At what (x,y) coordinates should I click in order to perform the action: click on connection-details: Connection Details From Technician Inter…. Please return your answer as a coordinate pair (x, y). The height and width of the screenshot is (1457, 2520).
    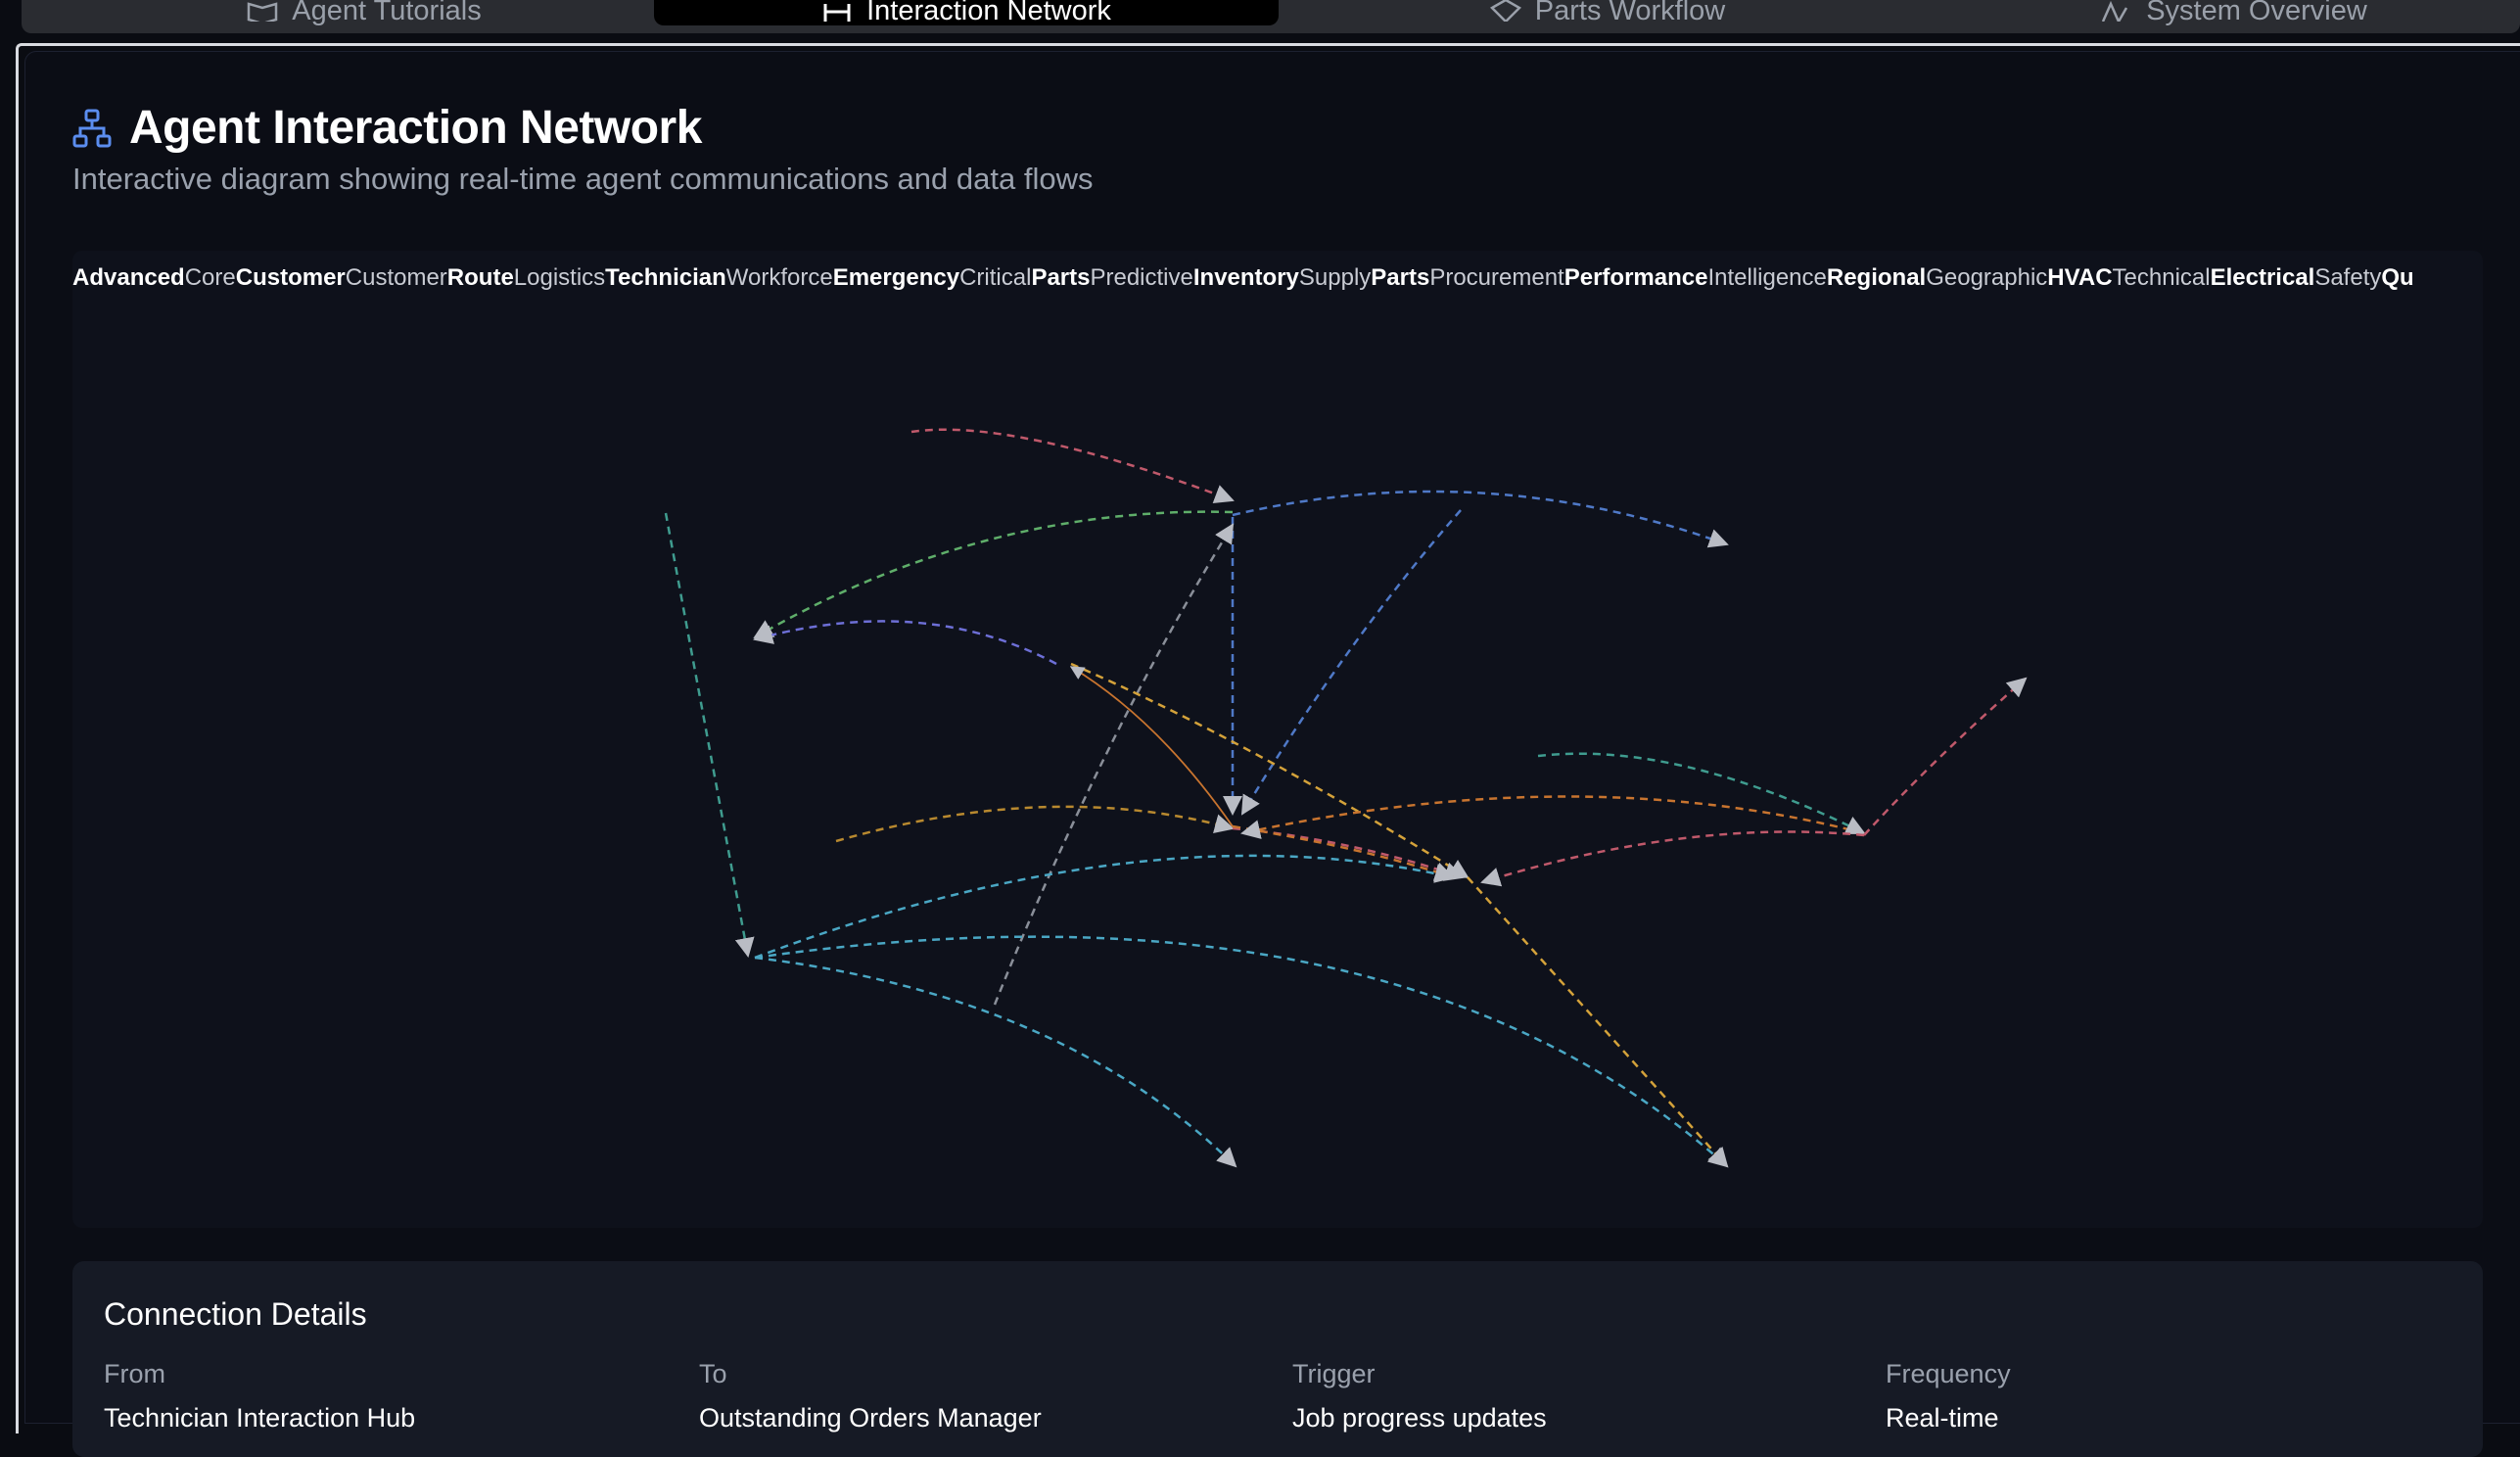
    Looking at the image, I should click on (1277, 1359).